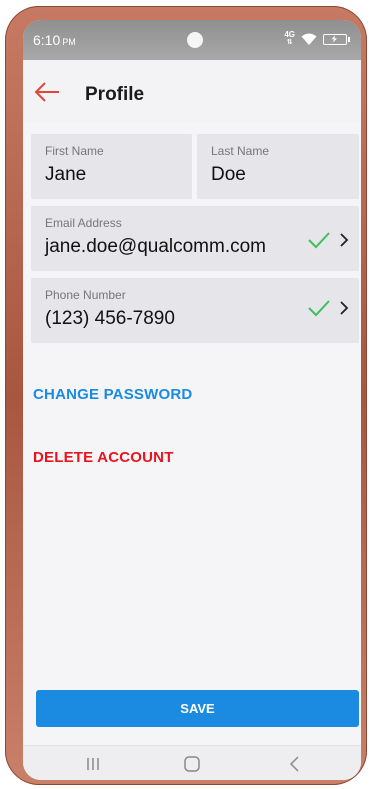 Image resolution: width=372 pixels, height=789 pixels. I want to click on network-label: 4G, so click(289, 34).